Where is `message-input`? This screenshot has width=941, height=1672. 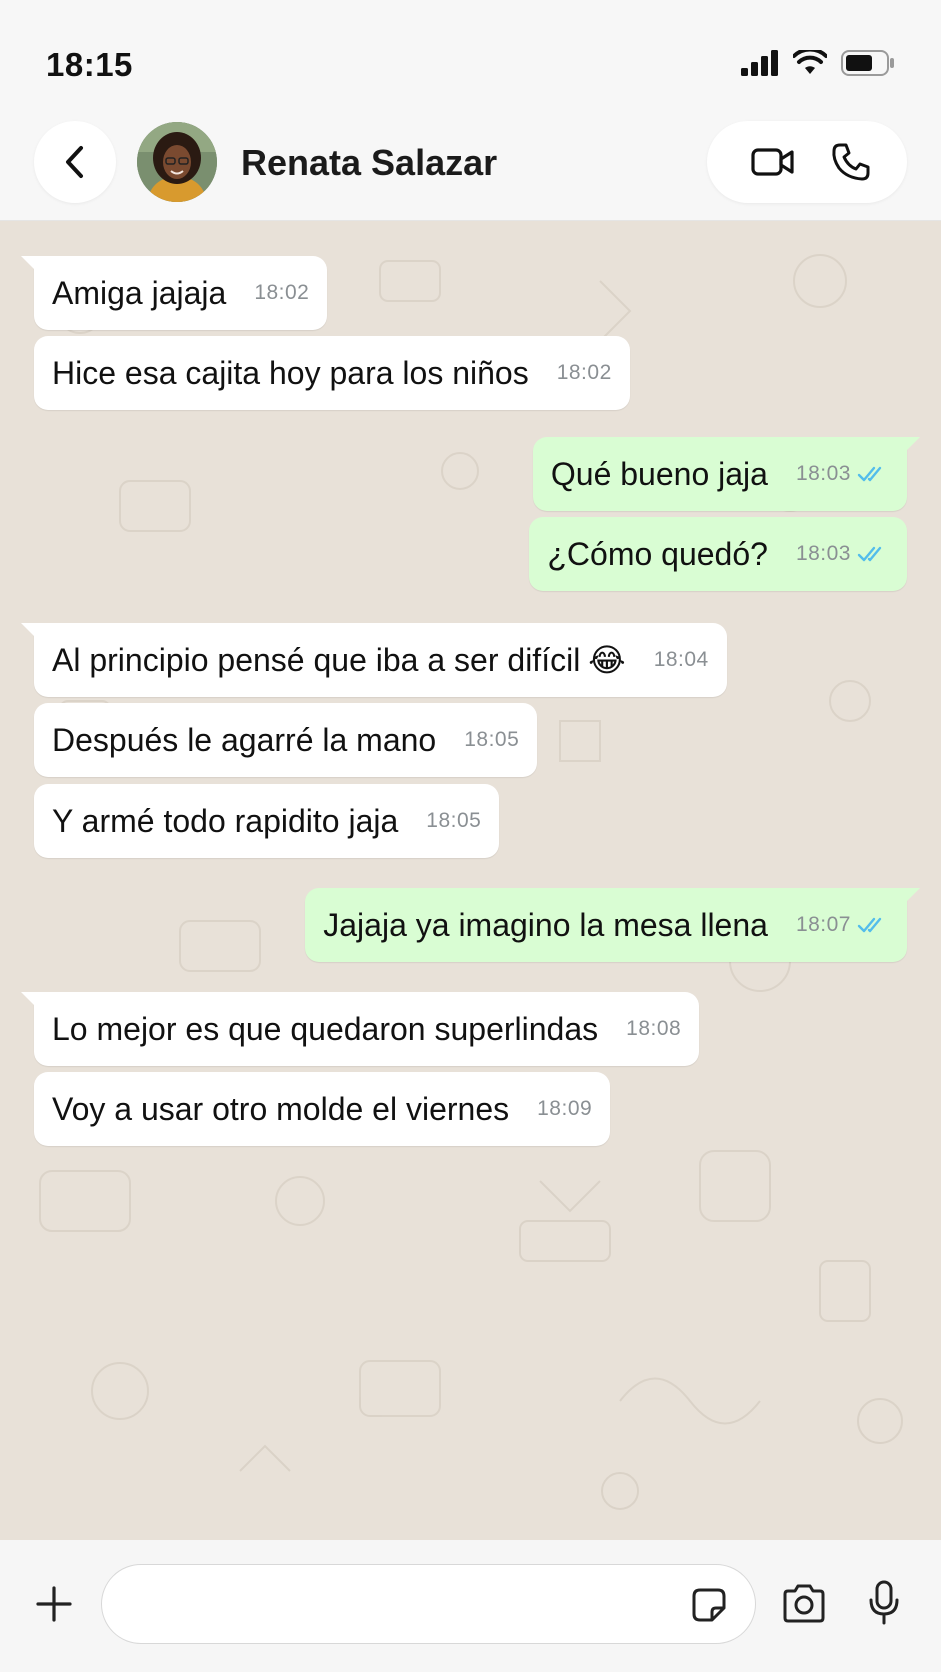 message-input is located at coordinates (428, 1604).